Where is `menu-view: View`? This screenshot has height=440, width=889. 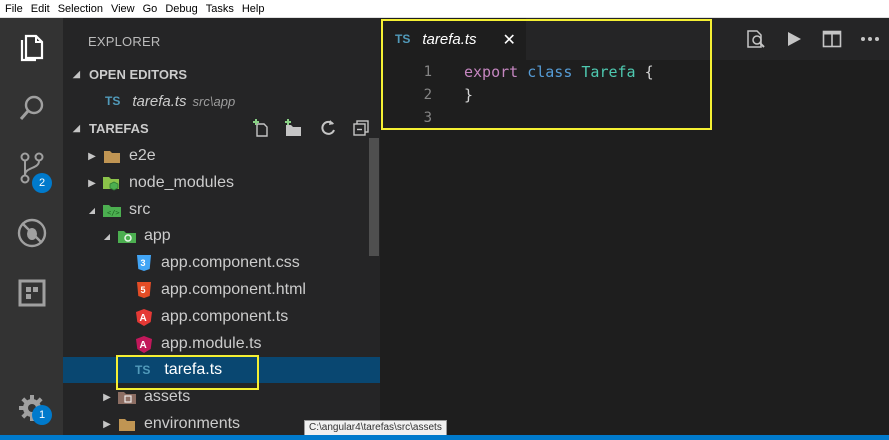 menu-view: View is located at coordinates (123, 9).